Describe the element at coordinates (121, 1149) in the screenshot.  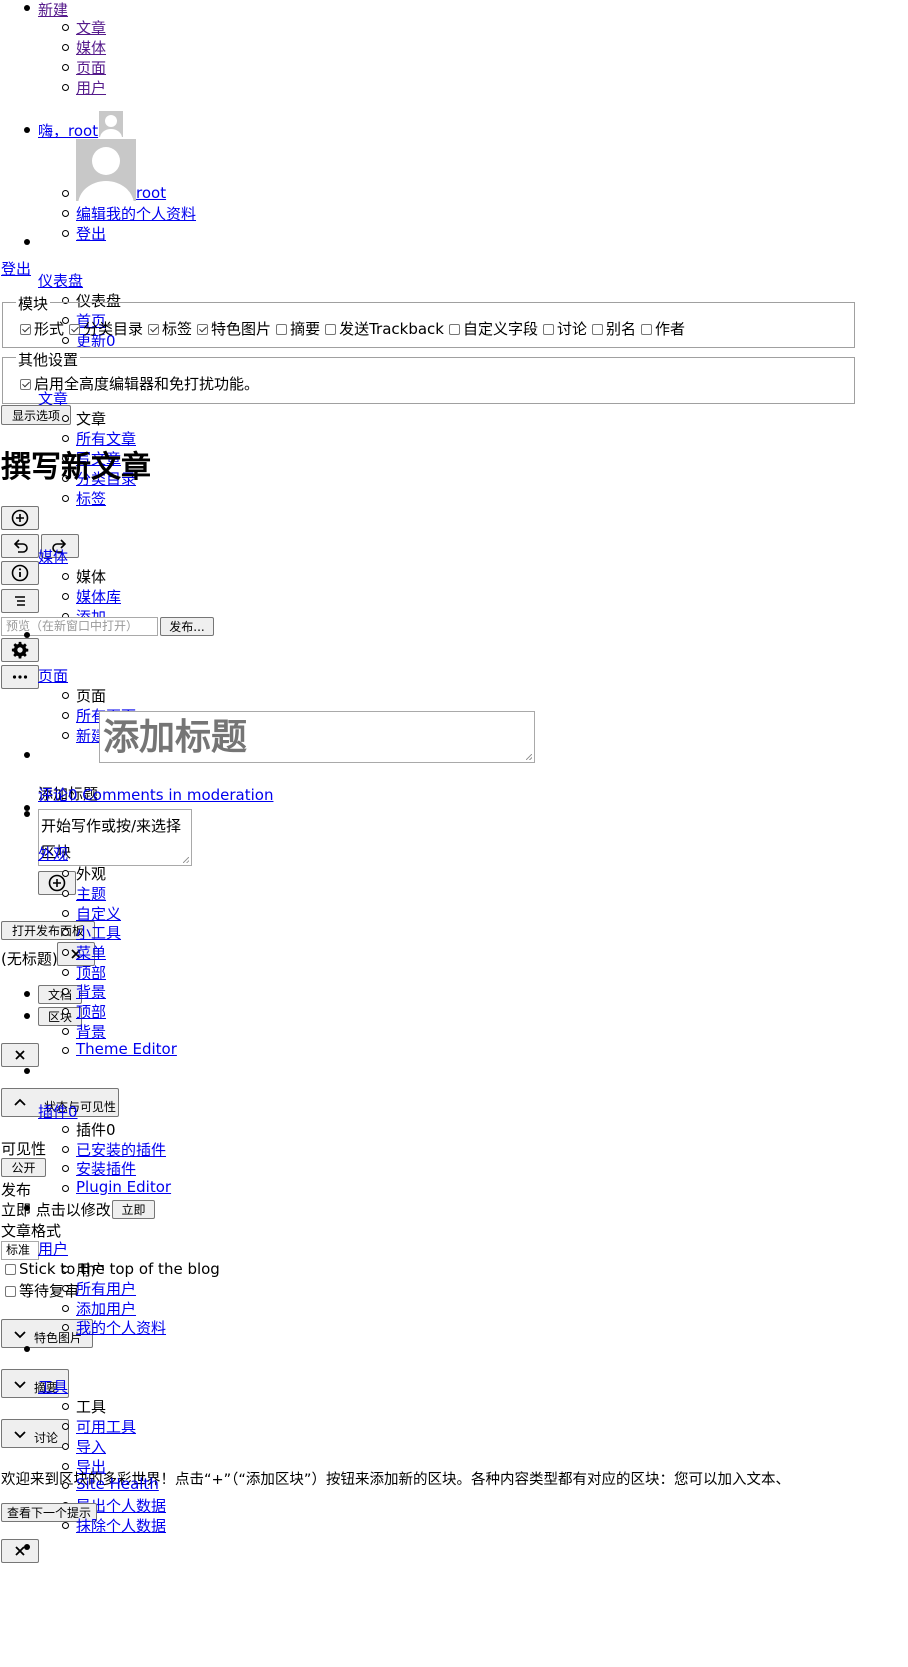
I see `menu-plugins-installed: 已安装的插件` at that location.